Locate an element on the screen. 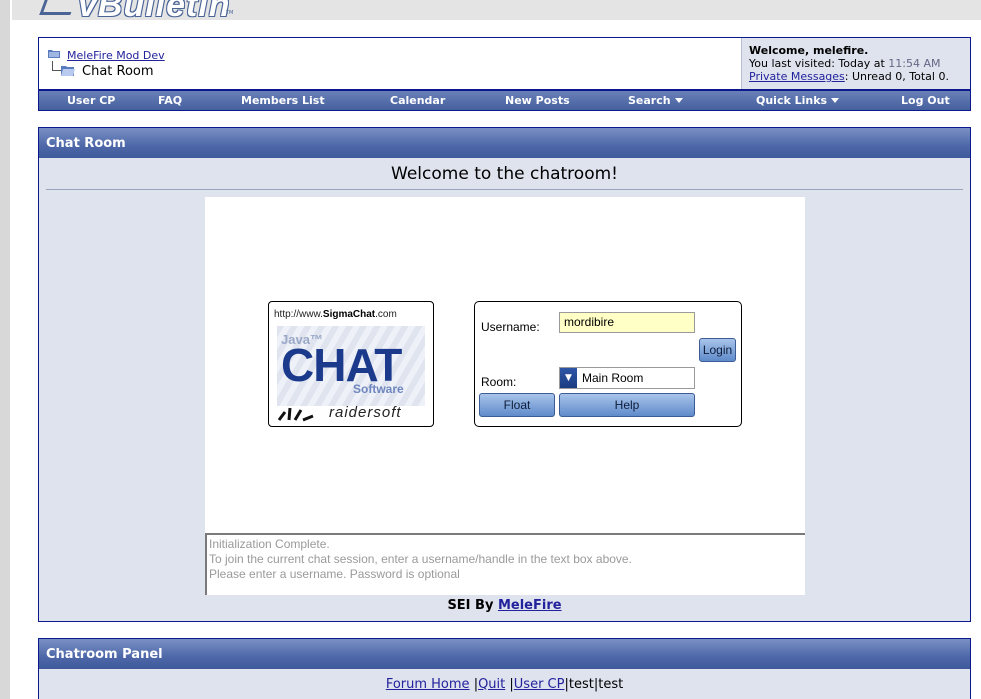 The image size is (981, 699). open-folder-icon is located at coordinates (68, 71).